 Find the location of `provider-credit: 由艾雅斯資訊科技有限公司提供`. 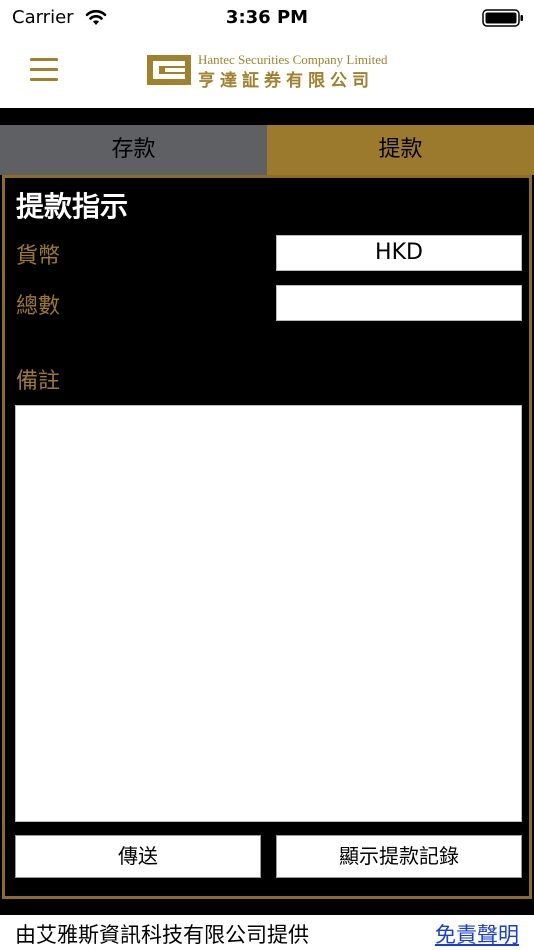

provider-credit: 由艾雅斯資訊科技有限公司提供 is located at coordinates (162, 935).